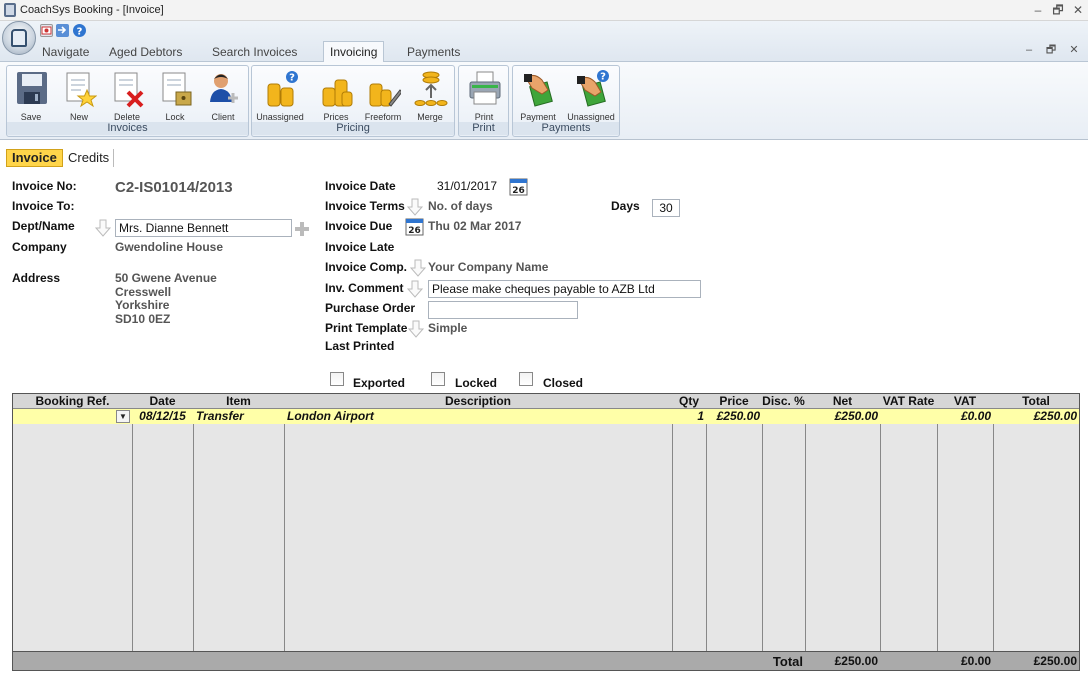  I want to click on payment-button: Payment, so click(538, 95).